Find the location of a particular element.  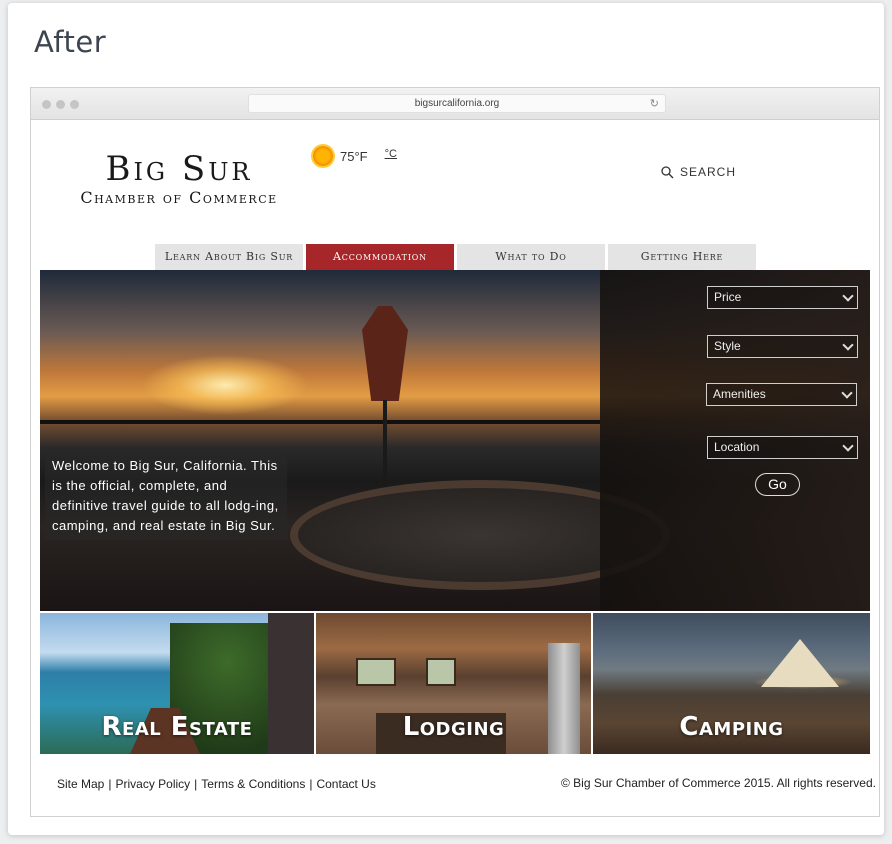

weather-widget: 75°F °C is located at coordinates (355, 156).